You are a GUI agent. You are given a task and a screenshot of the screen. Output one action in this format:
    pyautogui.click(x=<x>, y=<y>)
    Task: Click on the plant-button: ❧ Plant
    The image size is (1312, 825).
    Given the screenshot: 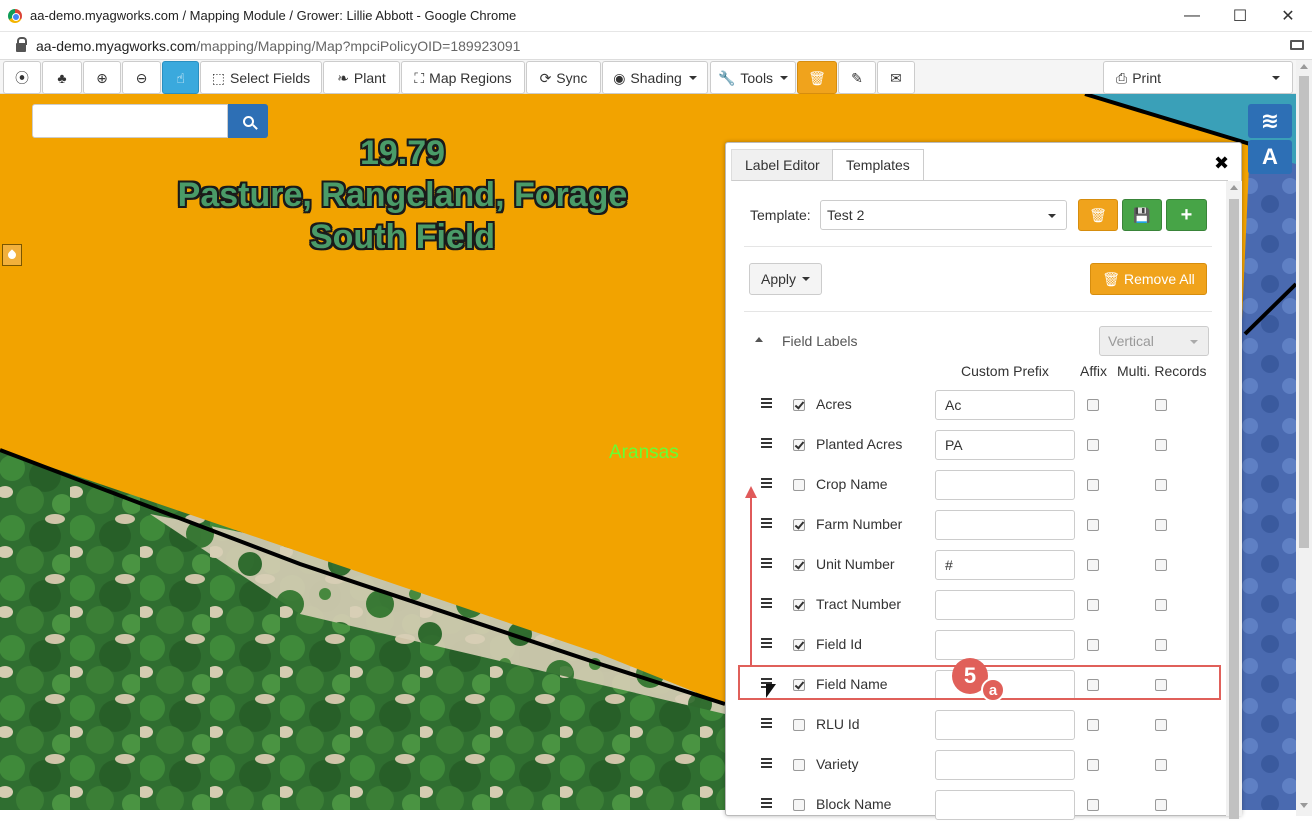 What is the action you would take?
    pyautogui.click(x=361, y=77)
    